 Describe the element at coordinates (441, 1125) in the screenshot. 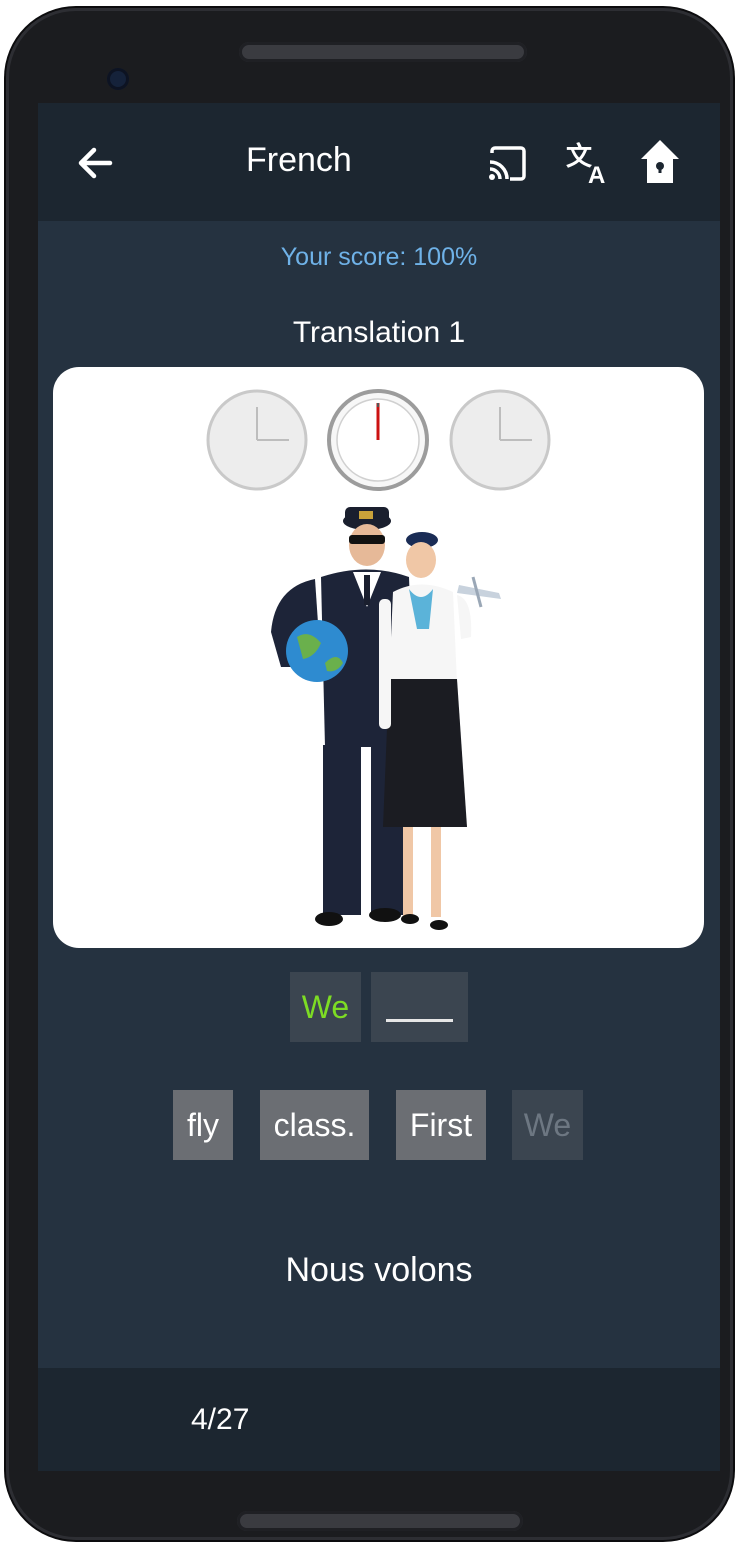

I see `choice-chip: First` at that location.